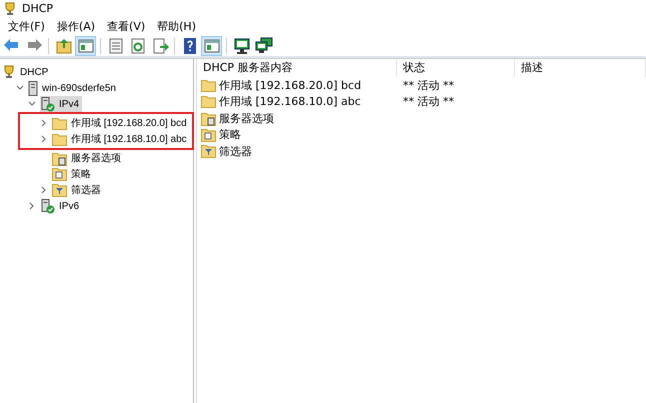 The width and height of the screenshot is (646, 403). Describe the element at coordinates (176, 26) in the screenshot. I see `menu-item: 帮助(H)` at that location.